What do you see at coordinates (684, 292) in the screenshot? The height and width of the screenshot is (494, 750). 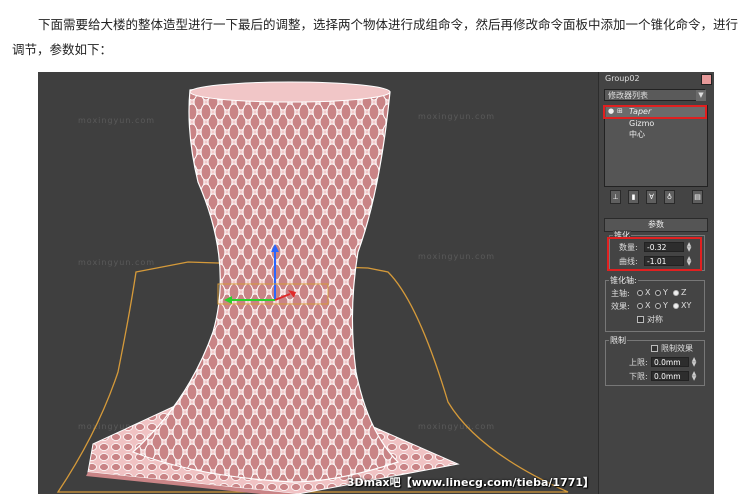 I see `primary-z-label: Z` at bounding box center [684, 292].